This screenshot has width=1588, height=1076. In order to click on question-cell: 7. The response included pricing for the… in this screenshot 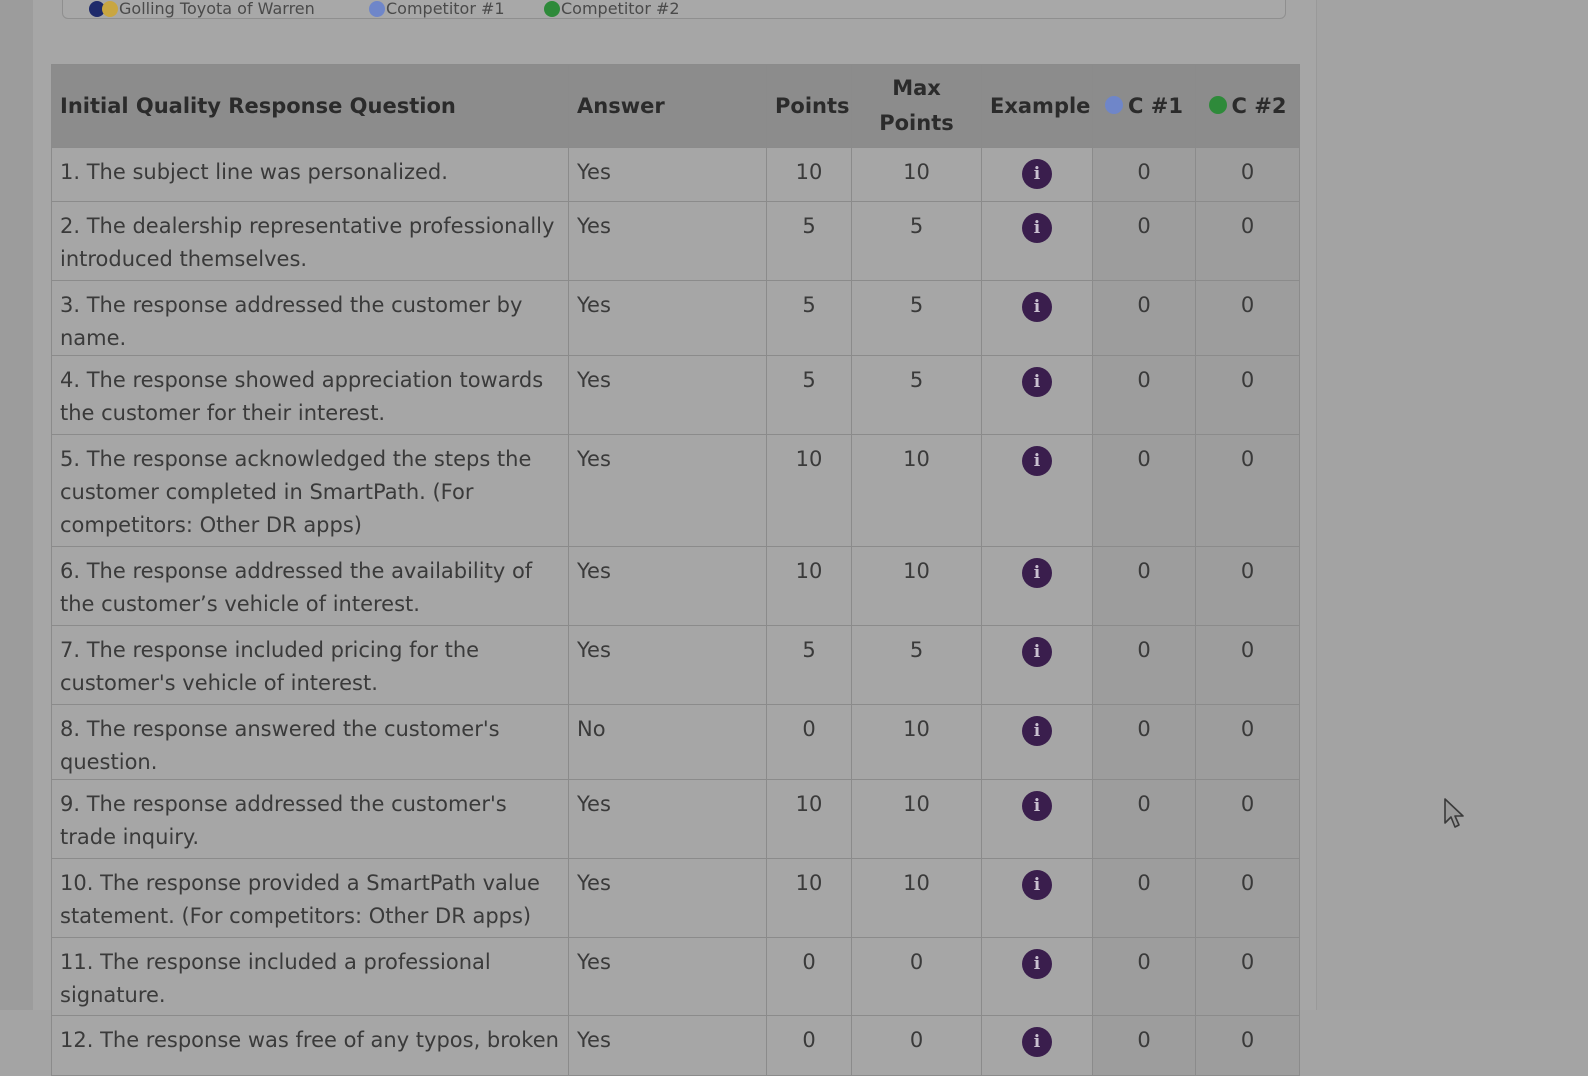, I will do `click(310, 665)`.